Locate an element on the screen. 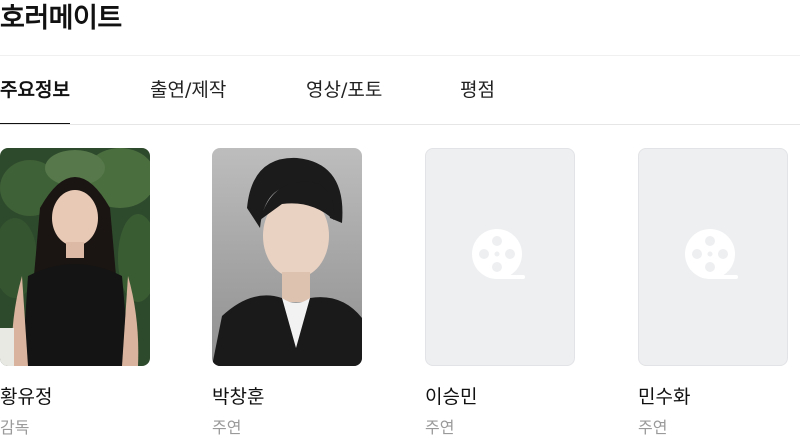  cast-card: 민수화 주연 is located at coordinates (714, 295).